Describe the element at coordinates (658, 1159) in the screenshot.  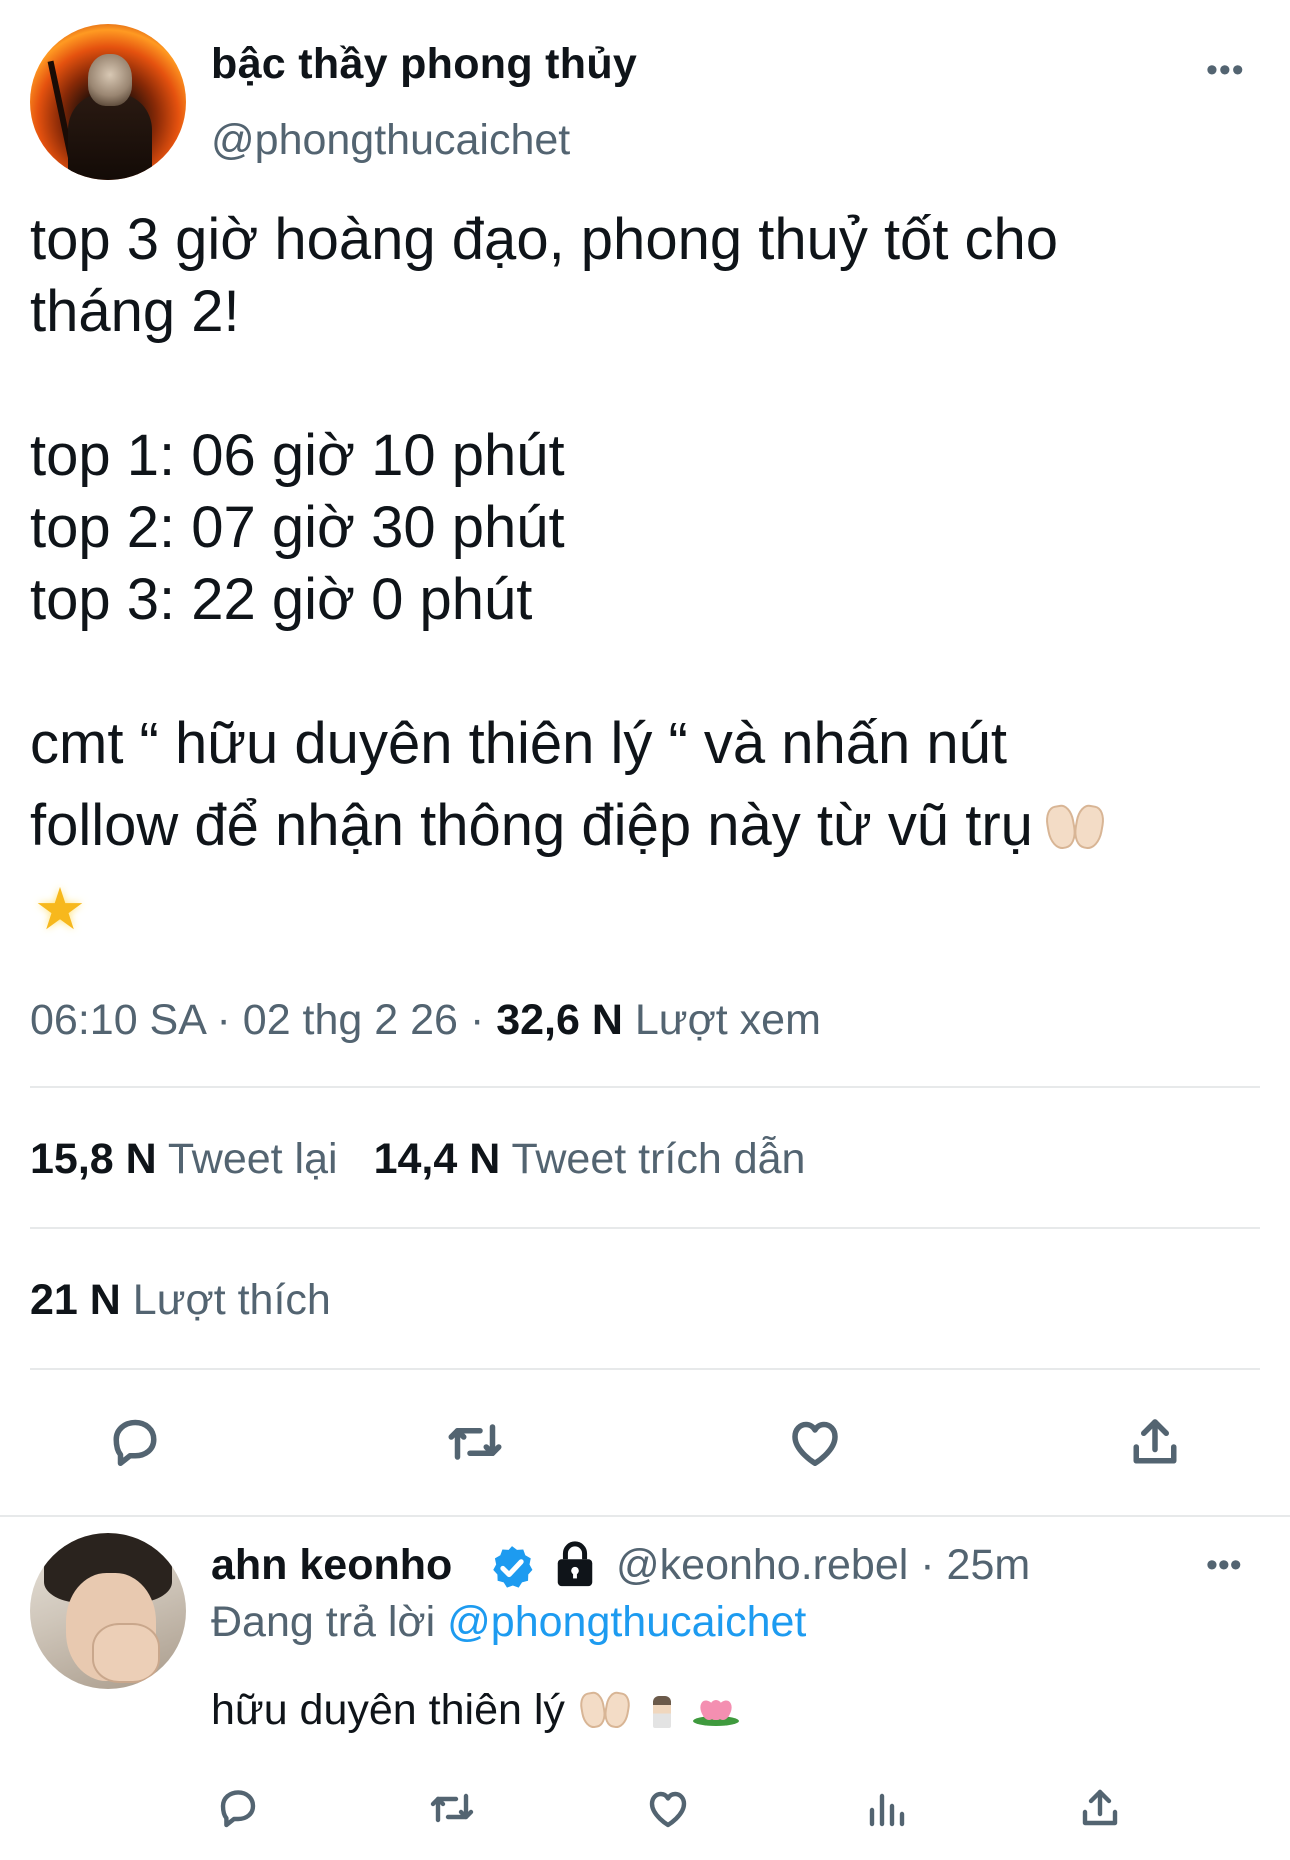
I see `quotes-label: Tweet trích dẫn` at that location.